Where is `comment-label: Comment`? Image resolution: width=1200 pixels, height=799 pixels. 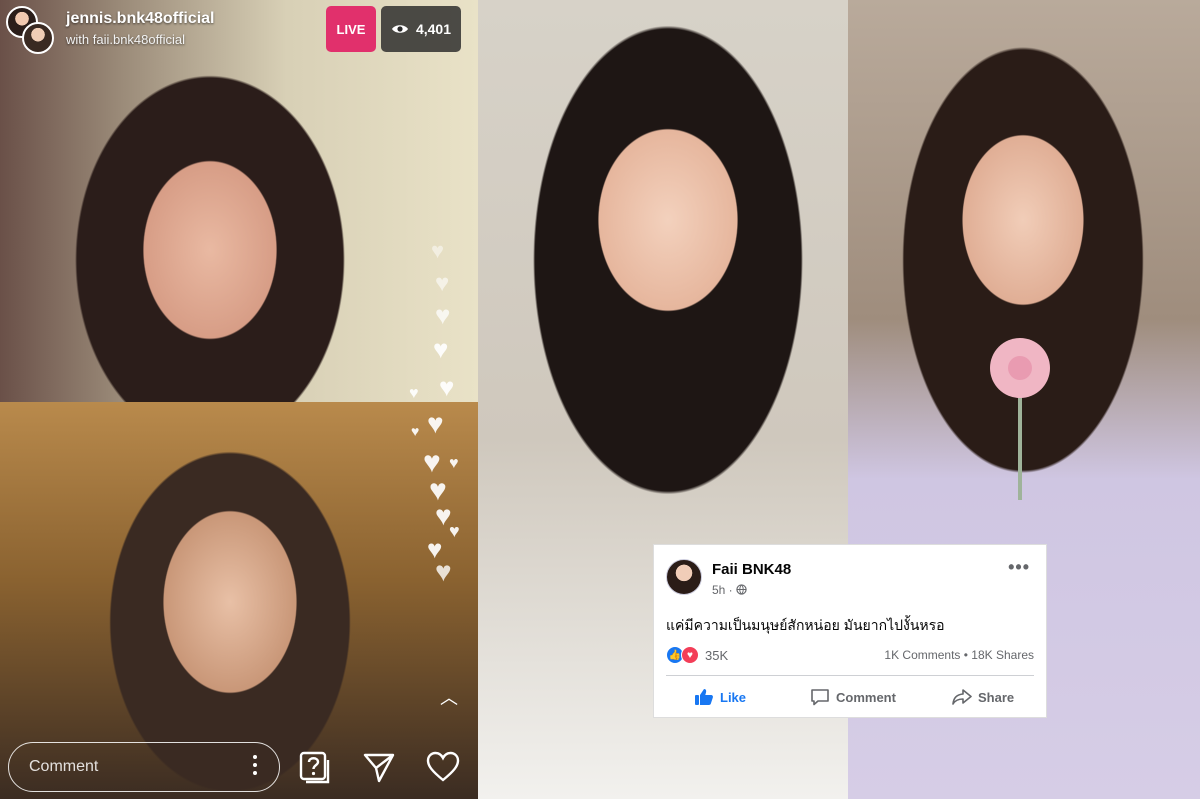
comment-label: Comment is located at coordinates (866, 697).